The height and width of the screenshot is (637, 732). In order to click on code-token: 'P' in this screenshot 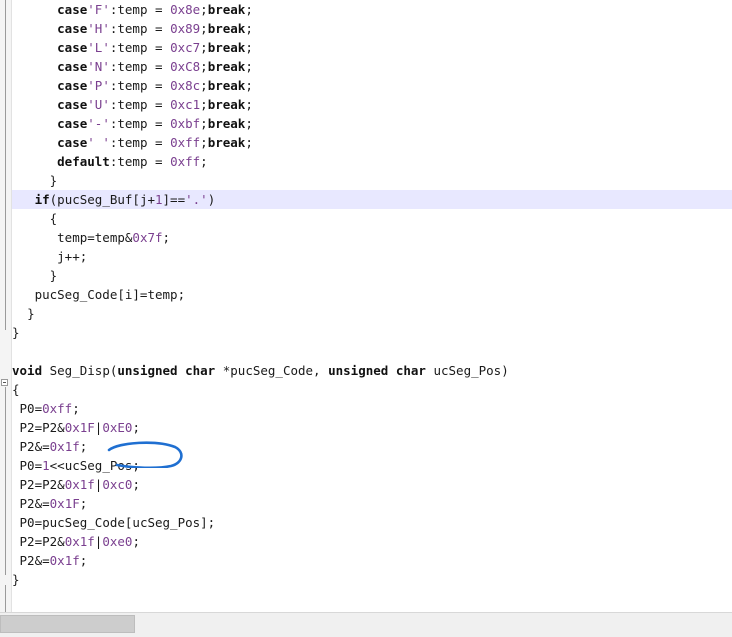, I will do `click(98, 85)`.